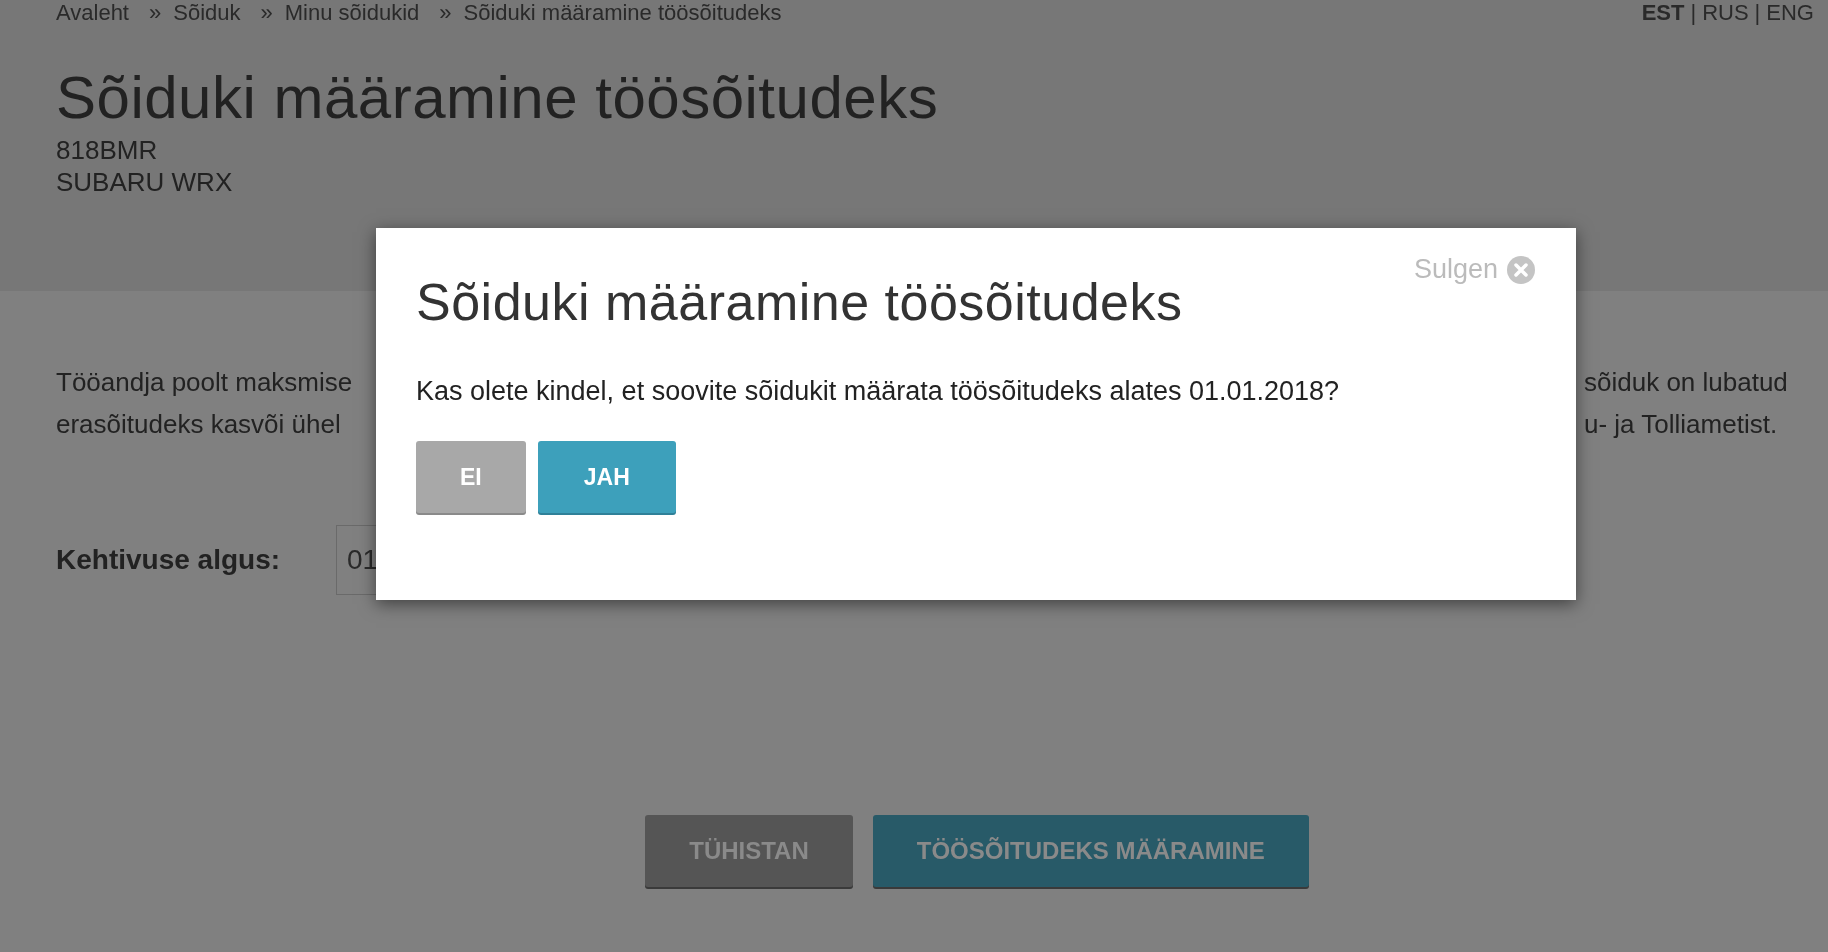  Describe the element at coordinates (498, 98) in the screenshot. I see `page-title: Sõiduki määramine töösõitudeks` at that location.